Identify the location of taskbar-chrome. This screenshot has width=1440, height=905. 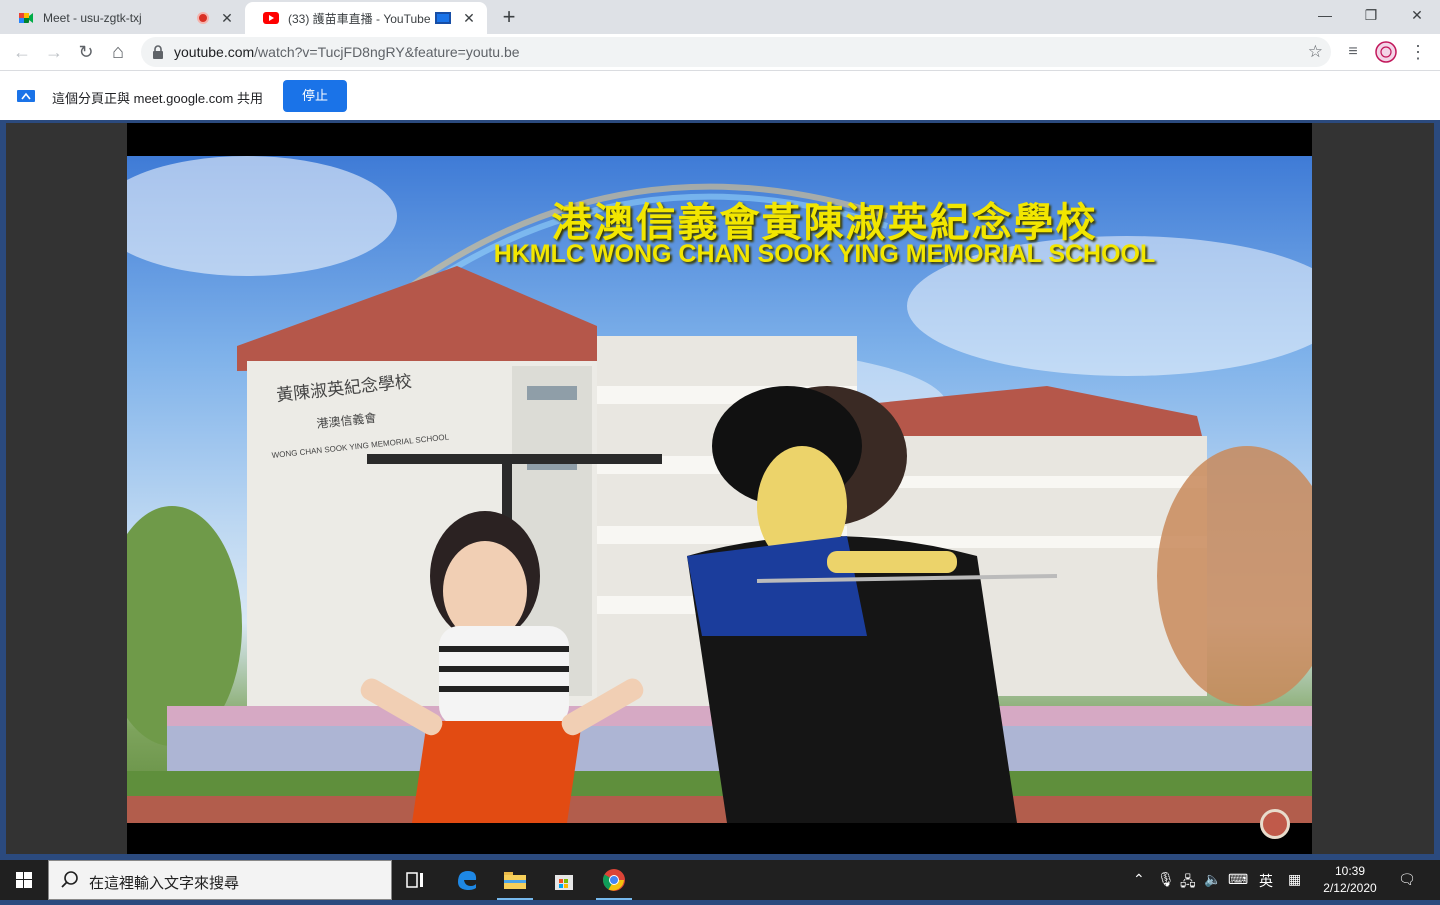
(614, 880).